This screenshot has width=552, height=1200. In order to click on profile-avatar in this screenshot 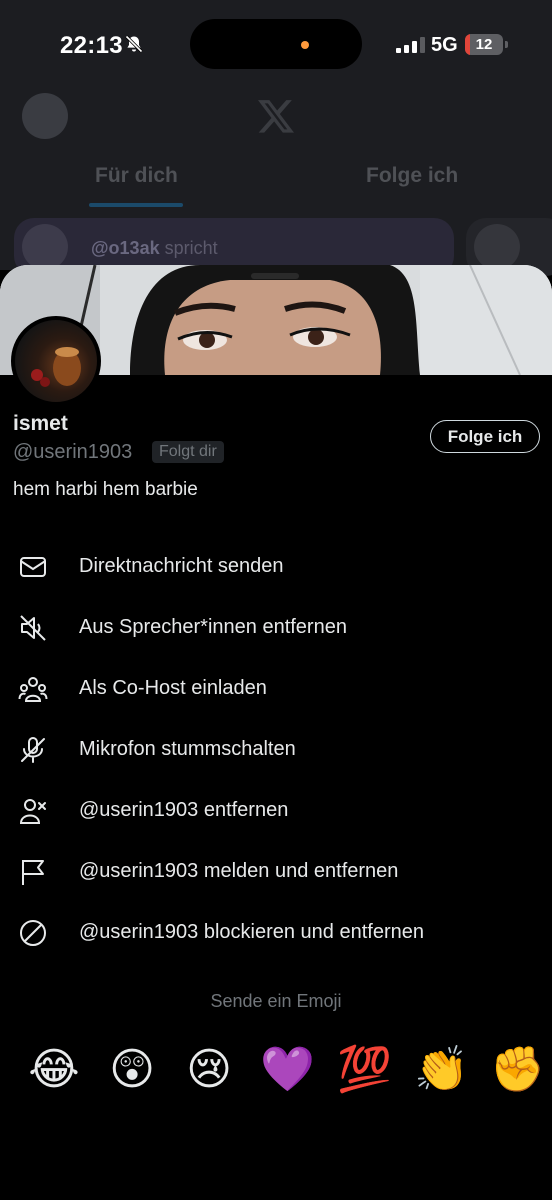, I will do `click(56, 361)`.